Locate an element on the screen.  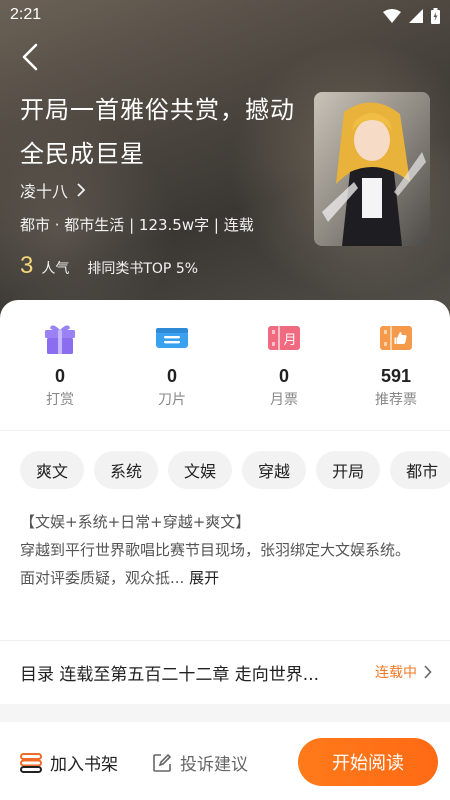
stats-row: 0 打赏 0 刀片 月 0 月票 591 推荐票 is located at coordinates (225, 368).